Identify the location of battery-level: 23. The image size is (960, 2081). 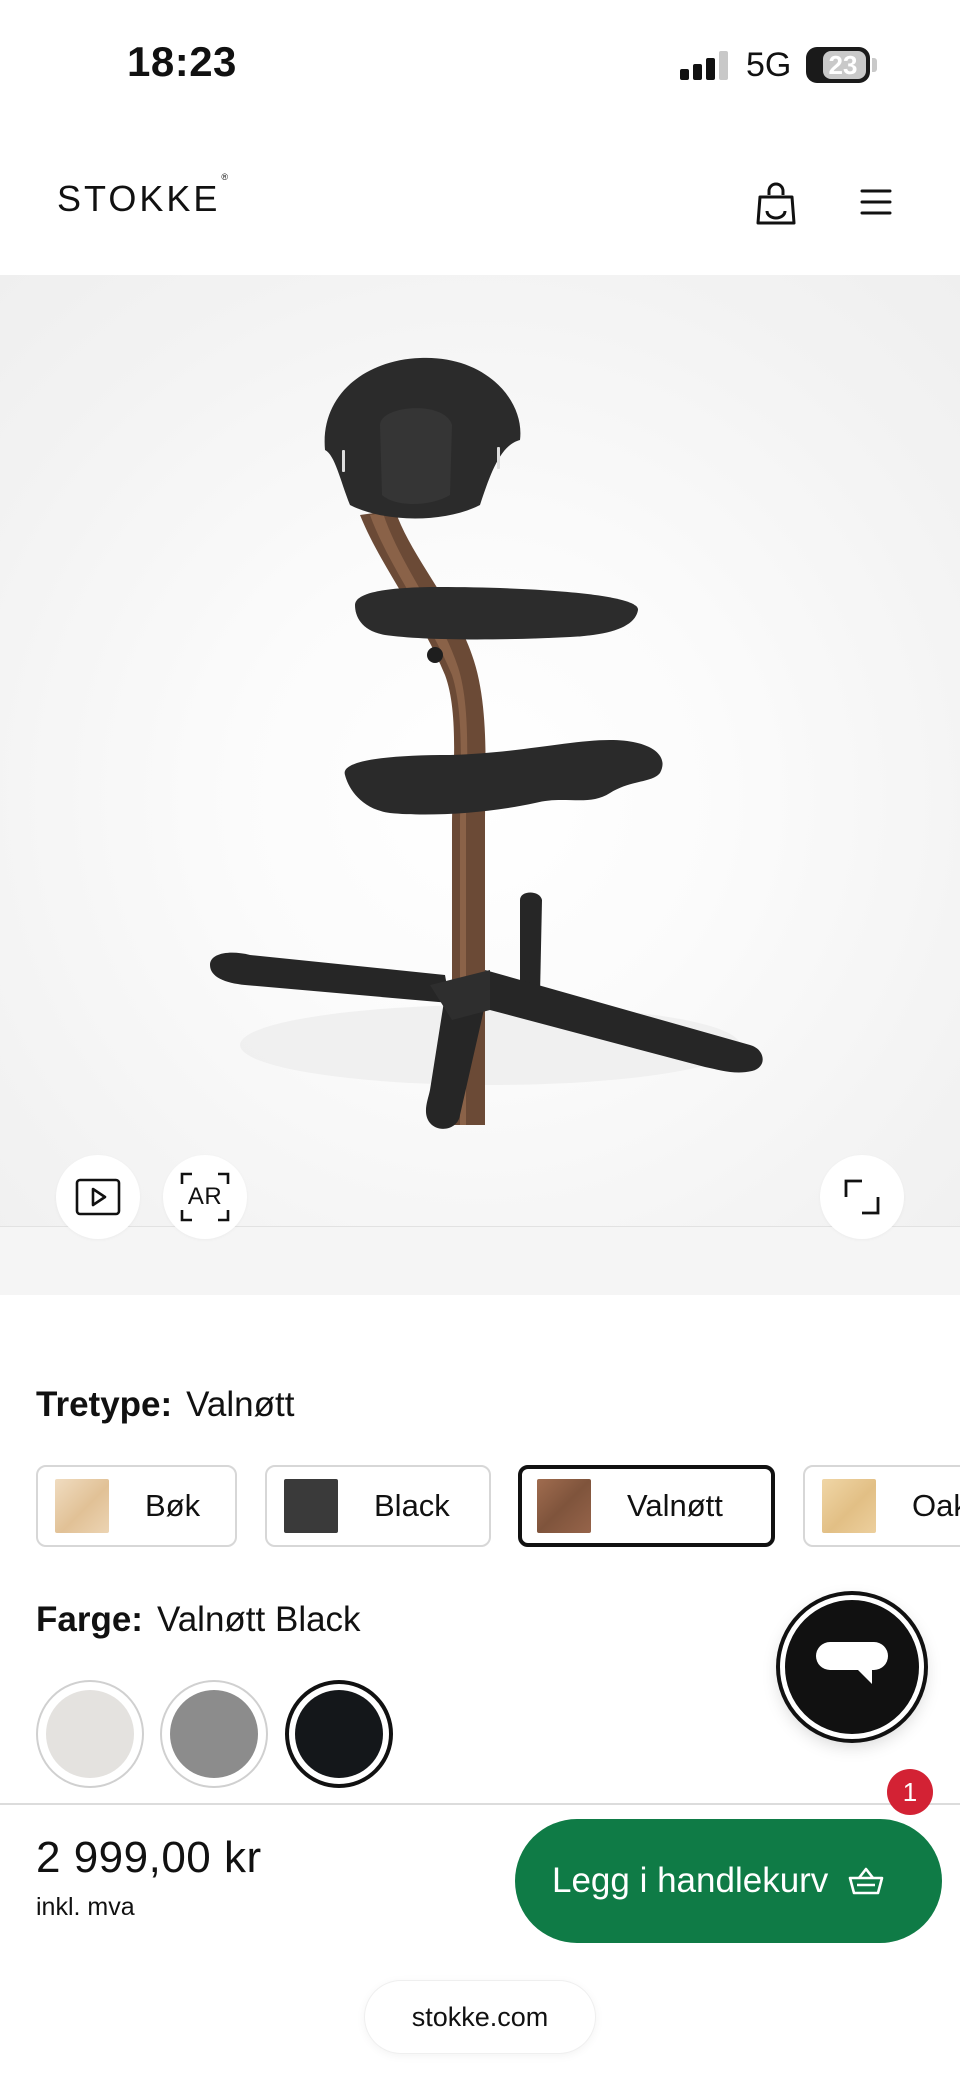
(843, 65).